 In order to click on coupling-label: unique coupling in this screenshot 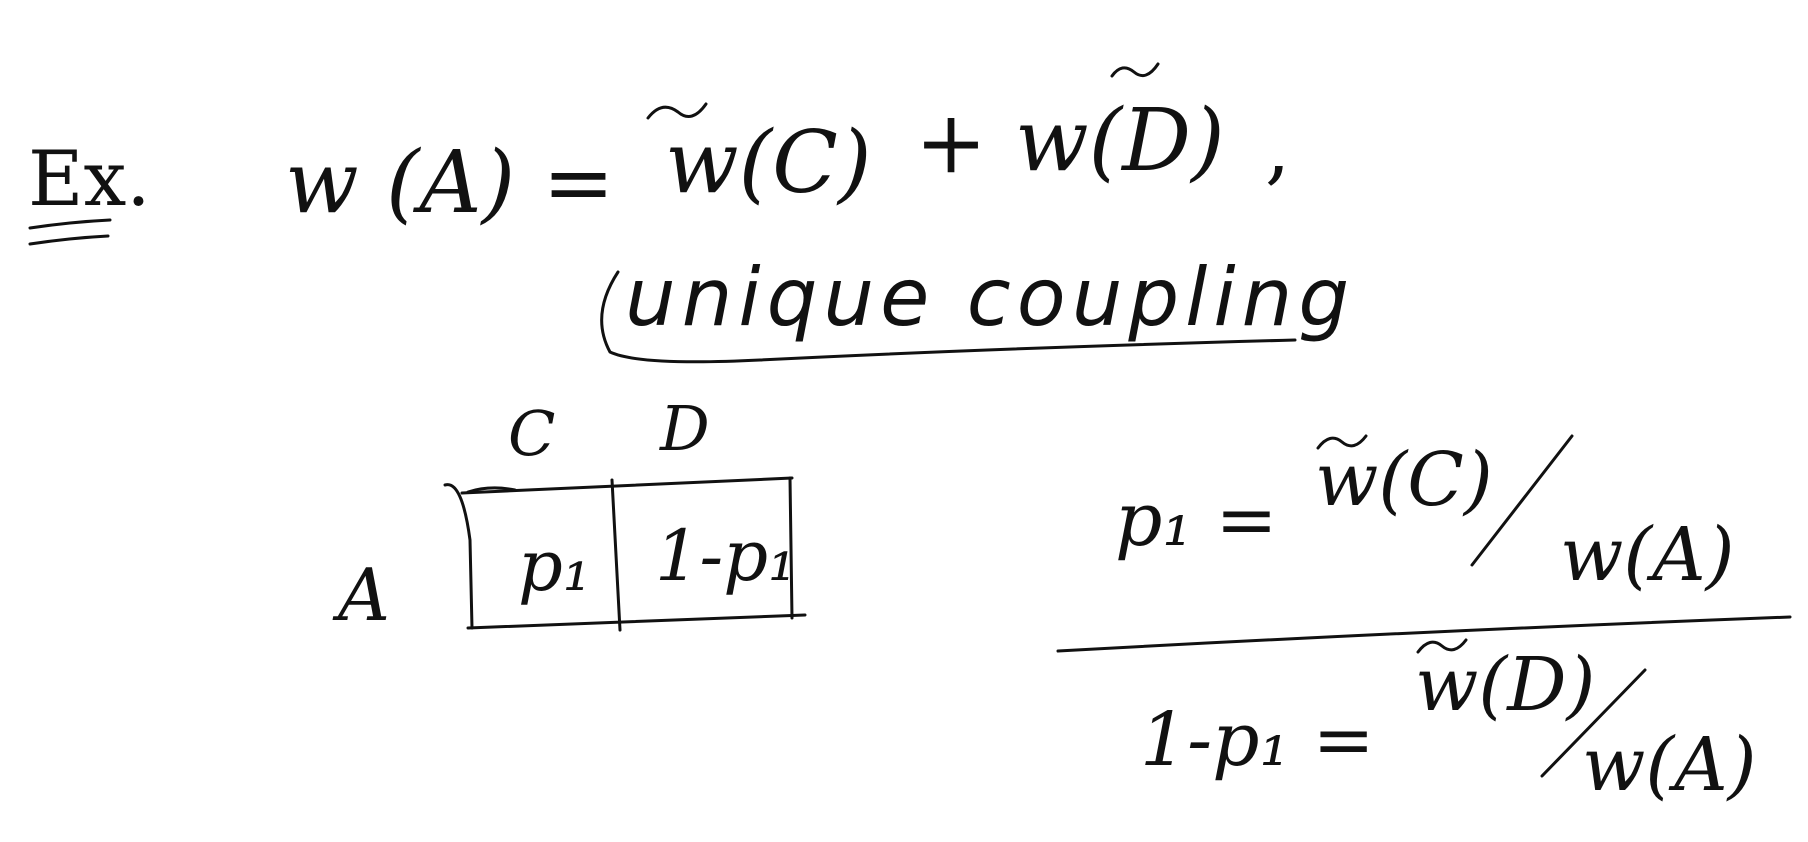, I will do `click(990, 297)`.